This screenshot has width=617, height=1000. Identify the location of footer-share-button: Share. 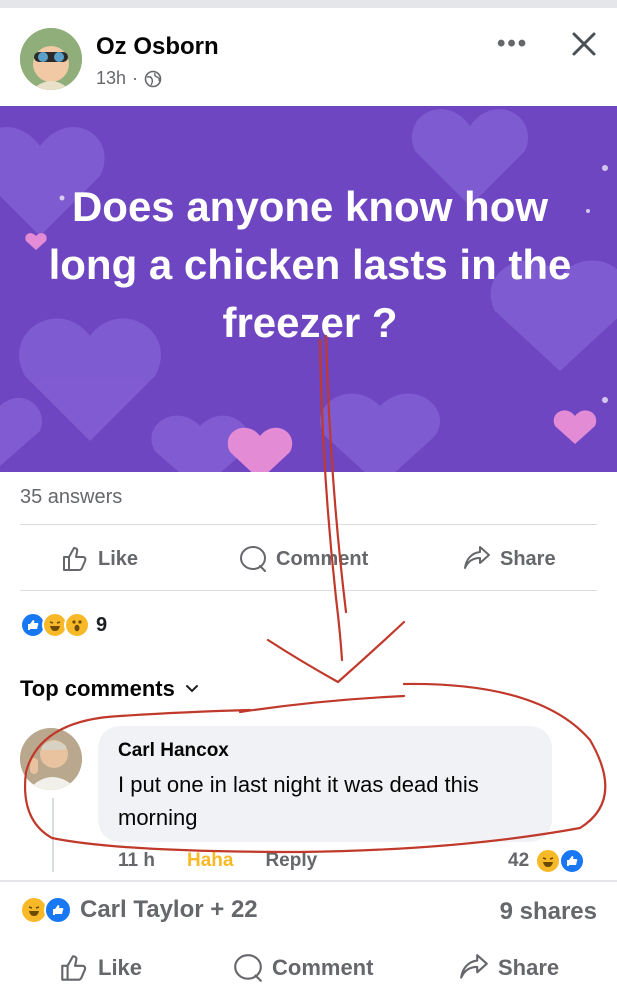
(508, 968).